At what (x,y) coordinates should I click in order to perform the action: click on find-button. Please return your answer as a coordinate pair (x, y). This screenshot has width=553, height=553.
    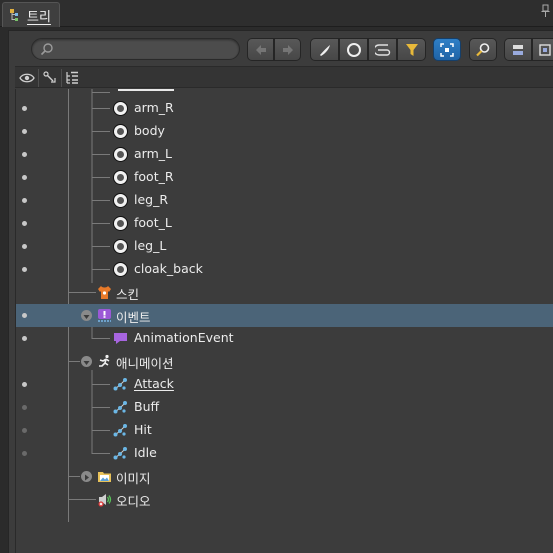
    Looking at the image, I should click on (483, 49).